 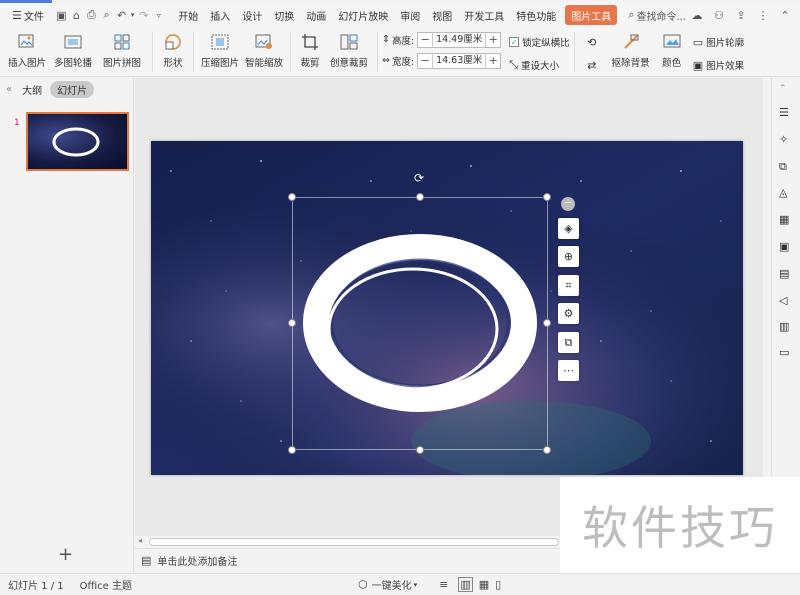 I want to click on reset-size-button: ⤡ 重设大小, so click(x=539, y=65).